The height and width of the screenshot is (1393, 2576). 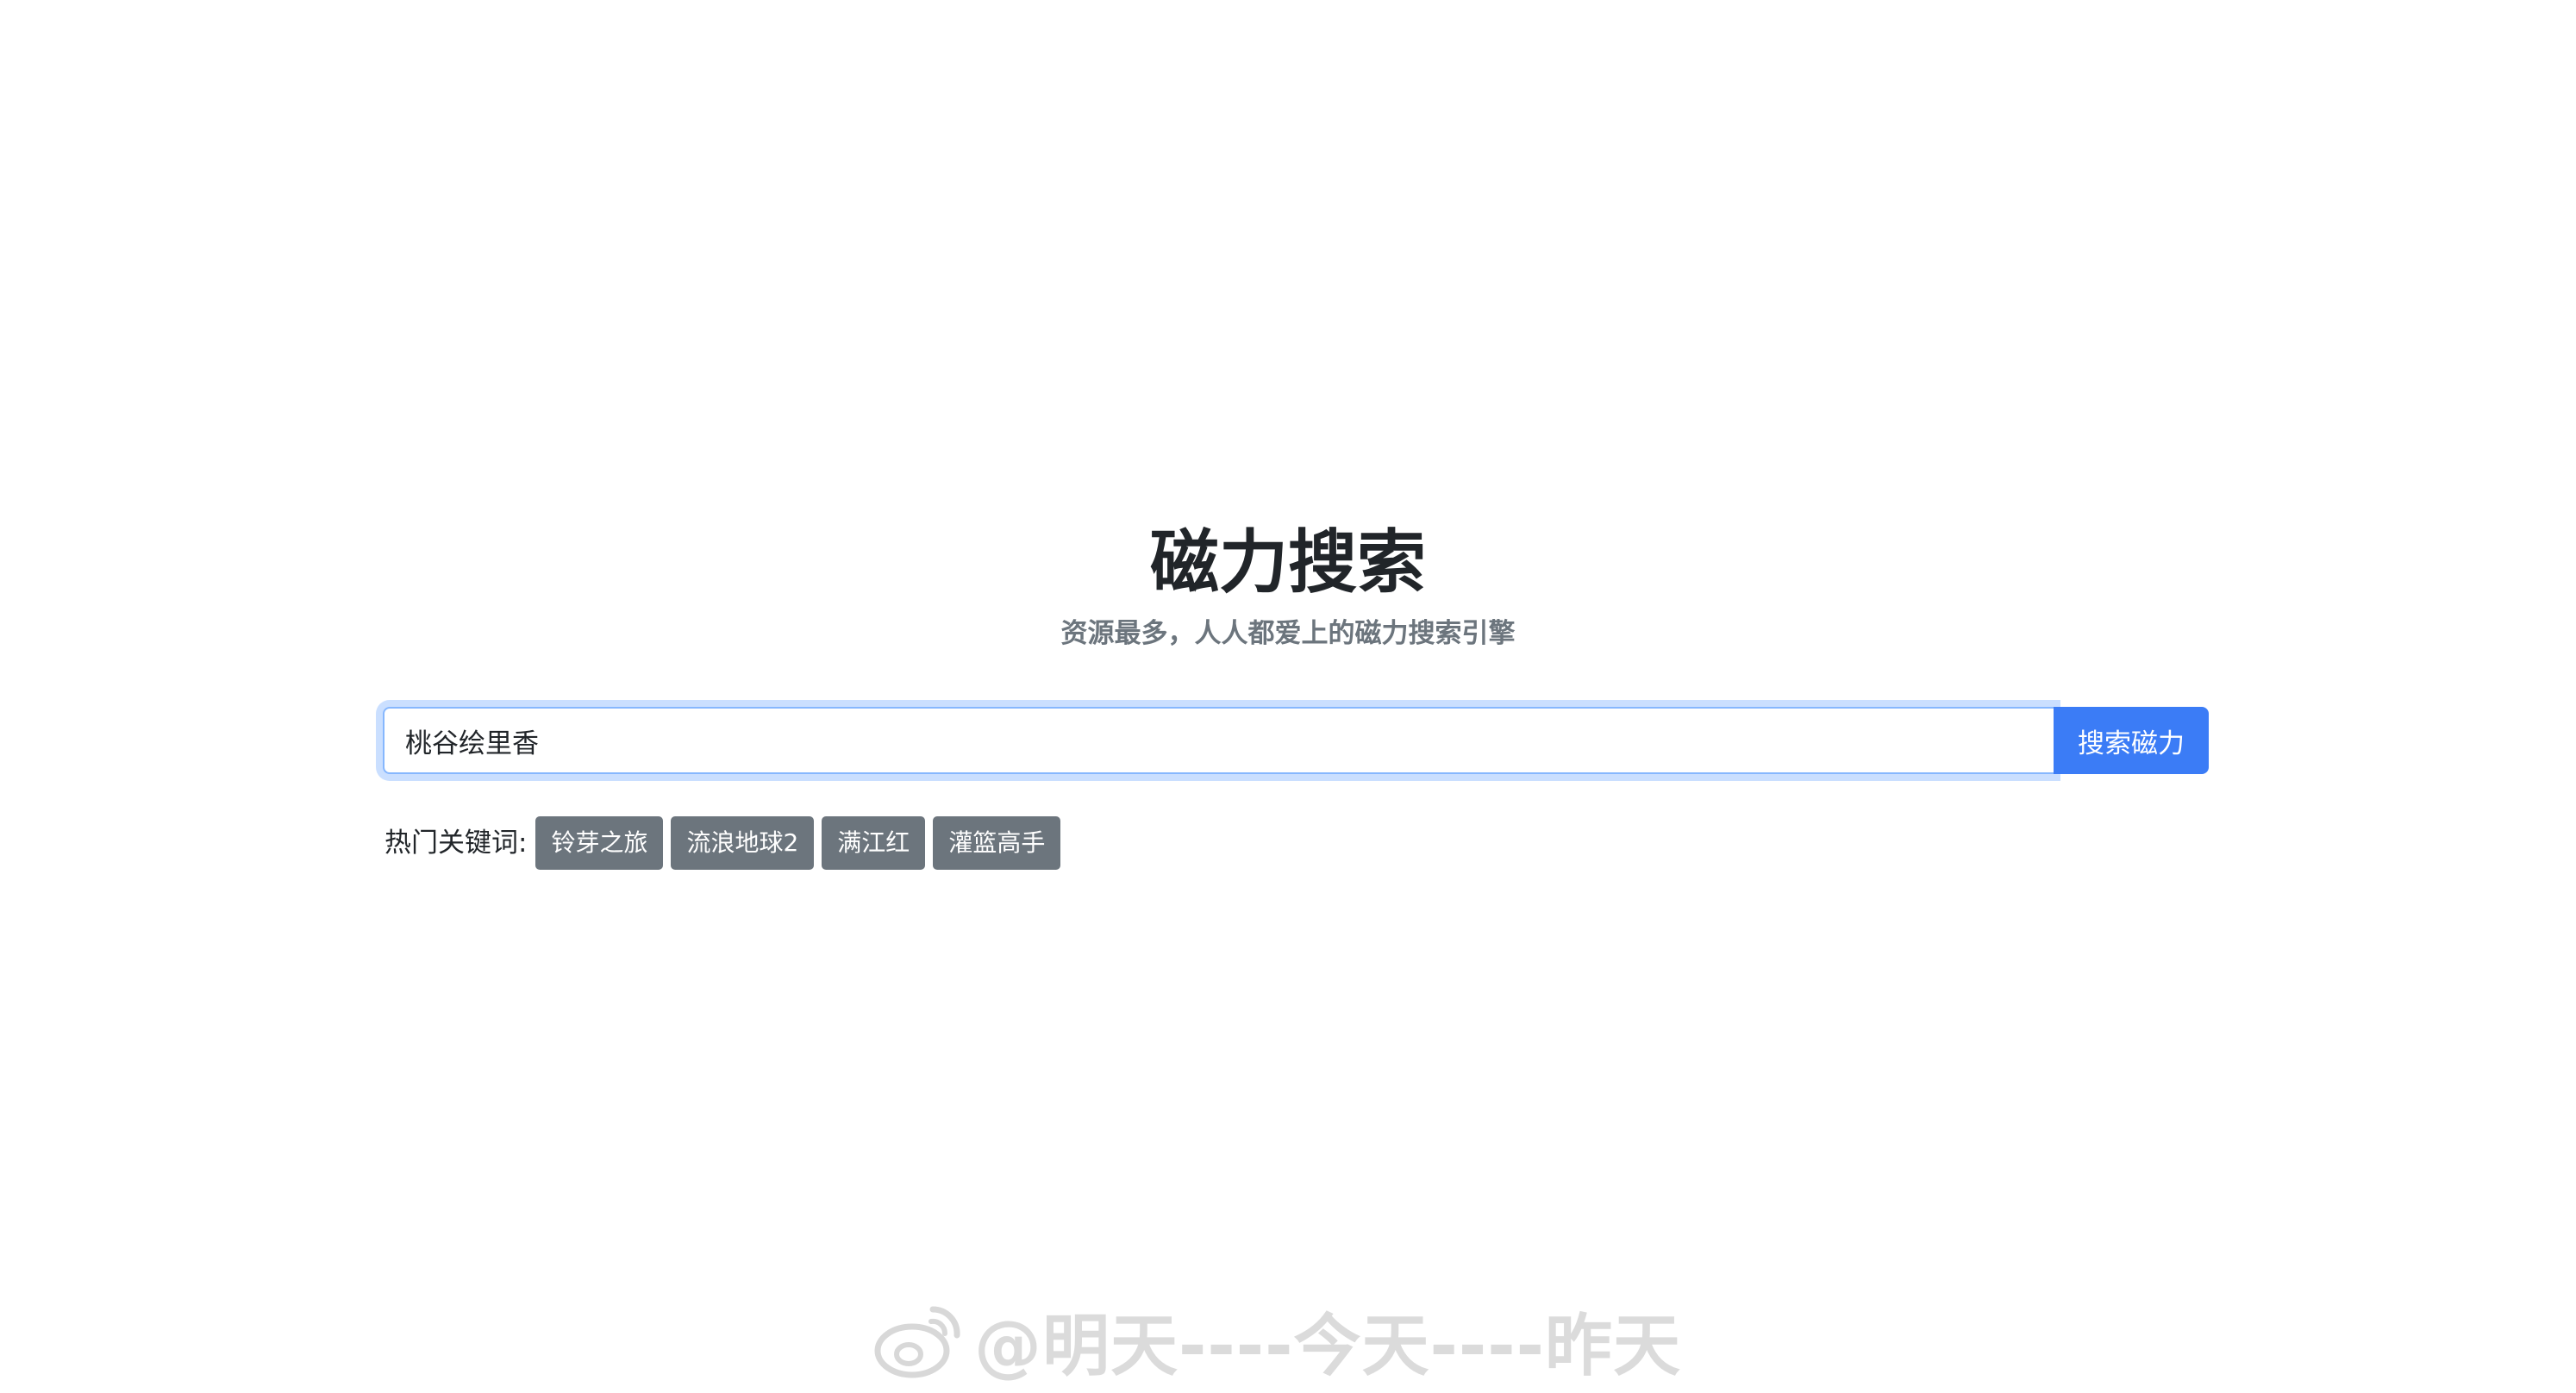 What do you see at coordinates (1327, 1347) in the screenshot?
I see `watermark-text: @明天----今天----昨天` at bounding box center [1327, 1347].